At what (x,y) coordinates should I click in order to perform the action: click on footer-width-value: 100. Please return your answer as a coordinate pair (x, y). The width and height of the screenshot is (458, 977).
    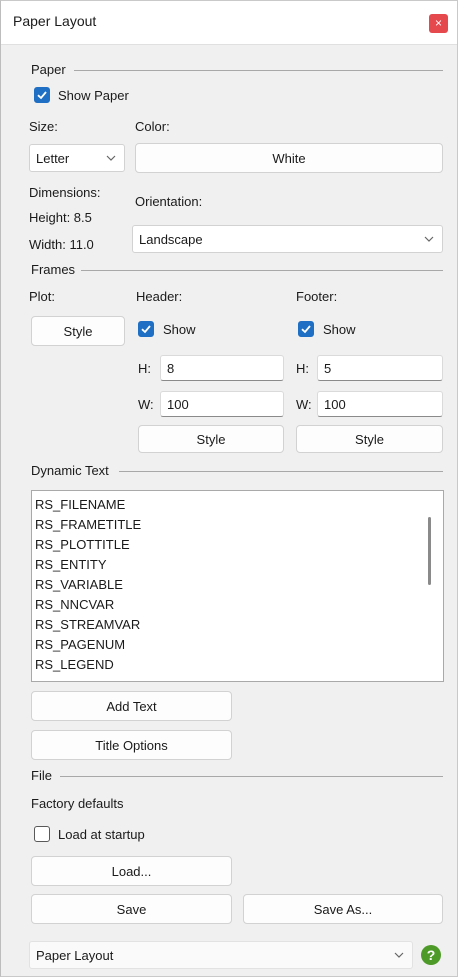
    Looking at the image, I should click on (335, 404).